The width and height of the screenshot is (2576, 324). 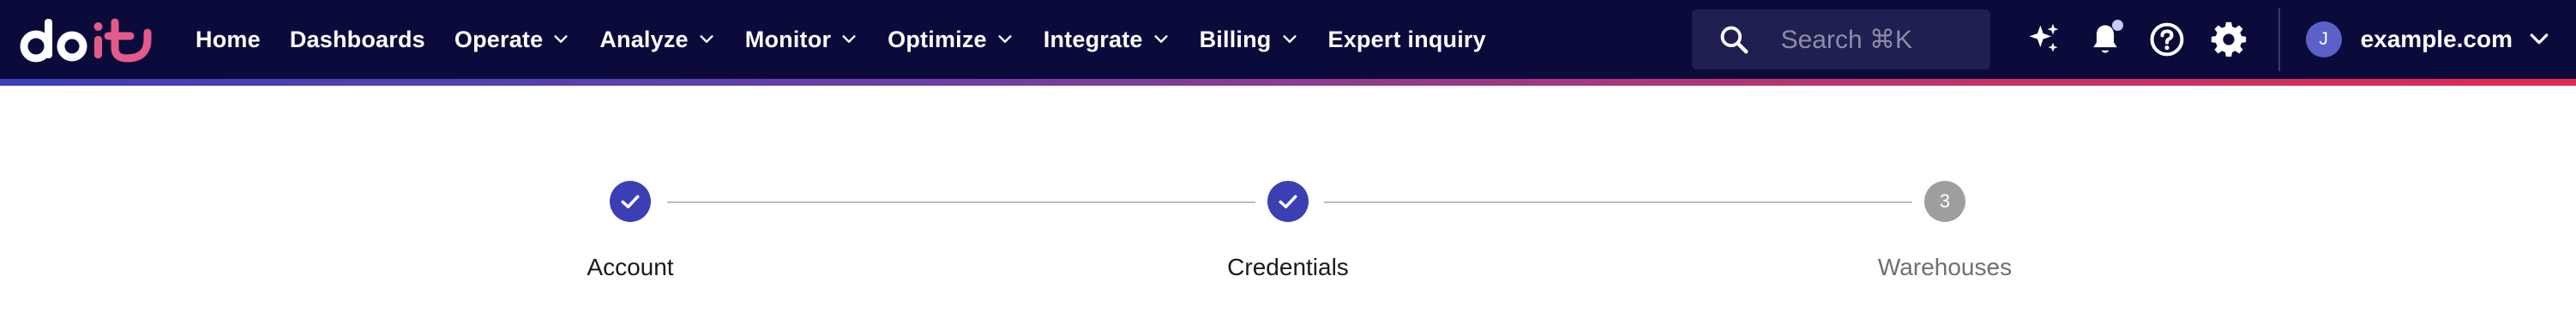 What do you see at coordinates (644, 39) in the screenshot?
I see `nav-analyze-label: Analyze` at bounding box center [644, 39].